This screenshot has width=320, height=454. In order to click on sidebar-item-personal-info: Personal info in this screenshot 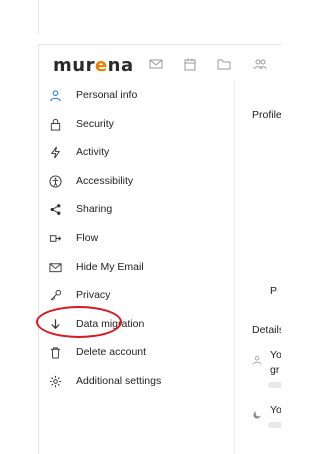, I will do `click(136, 95)`.